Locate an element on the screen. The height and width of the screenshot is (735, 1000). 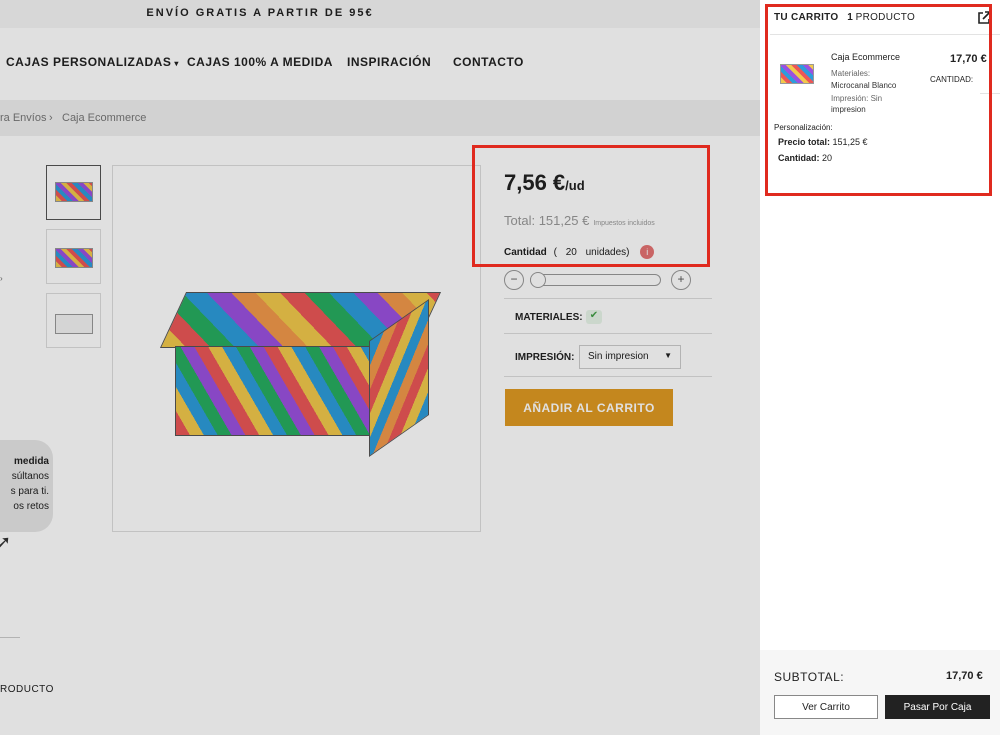
checkout-button: Pasar Por Caja is located at coordinates (937, 707).